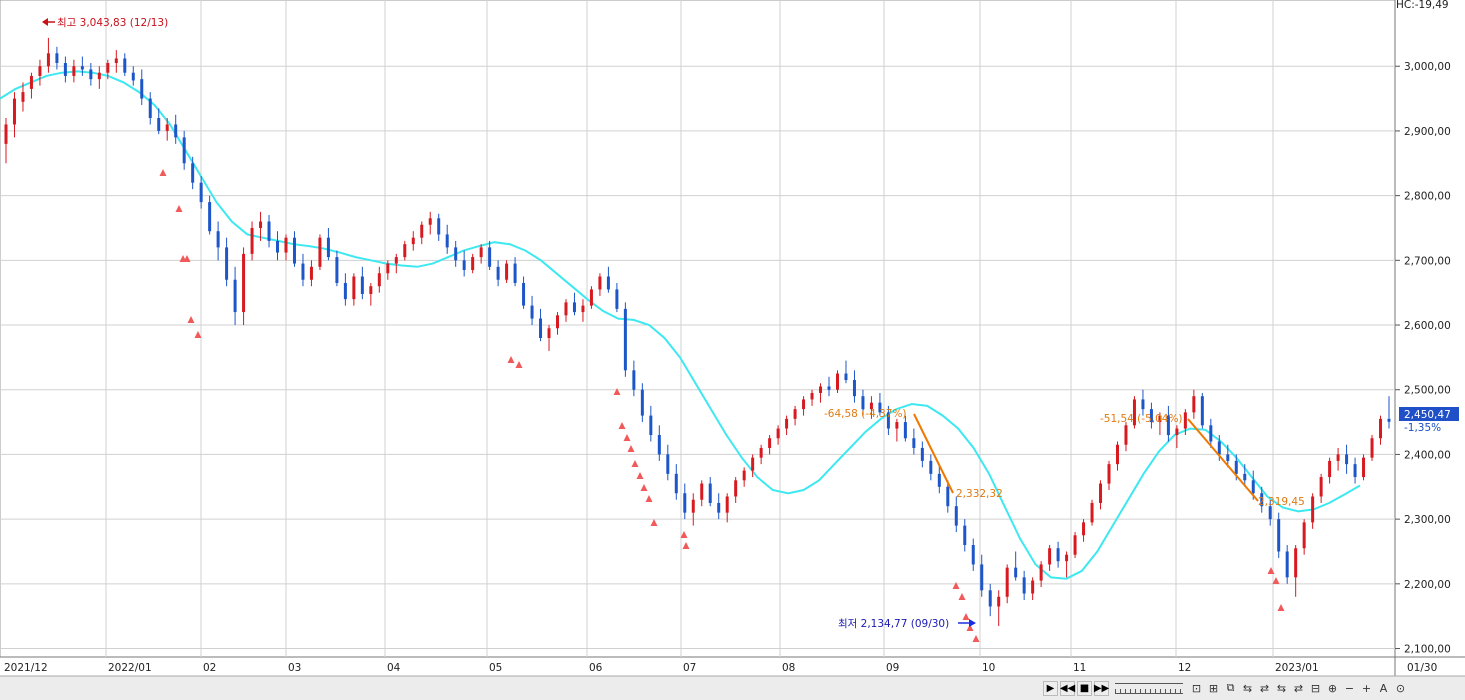 Image resolution: width=1465 pixels, height=700 pixels. What do you see at coordinates (1427, 455) in the screenshot?
I see `y-tick-label: 2,400,00` at bounding box center [1427, 455].